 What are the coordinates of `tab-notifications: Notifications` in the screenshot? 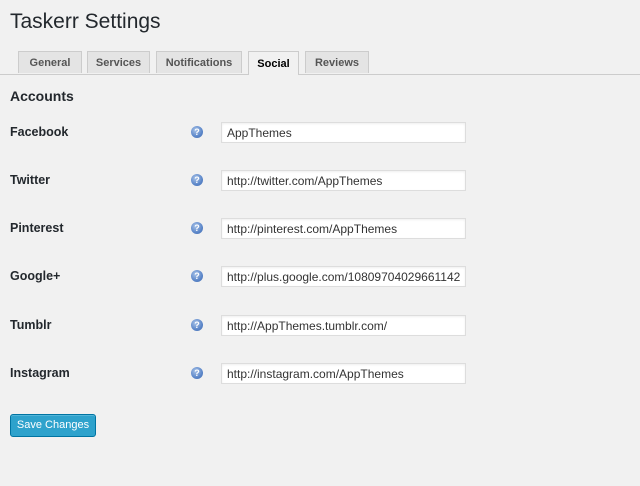 It's located at (199, 62).